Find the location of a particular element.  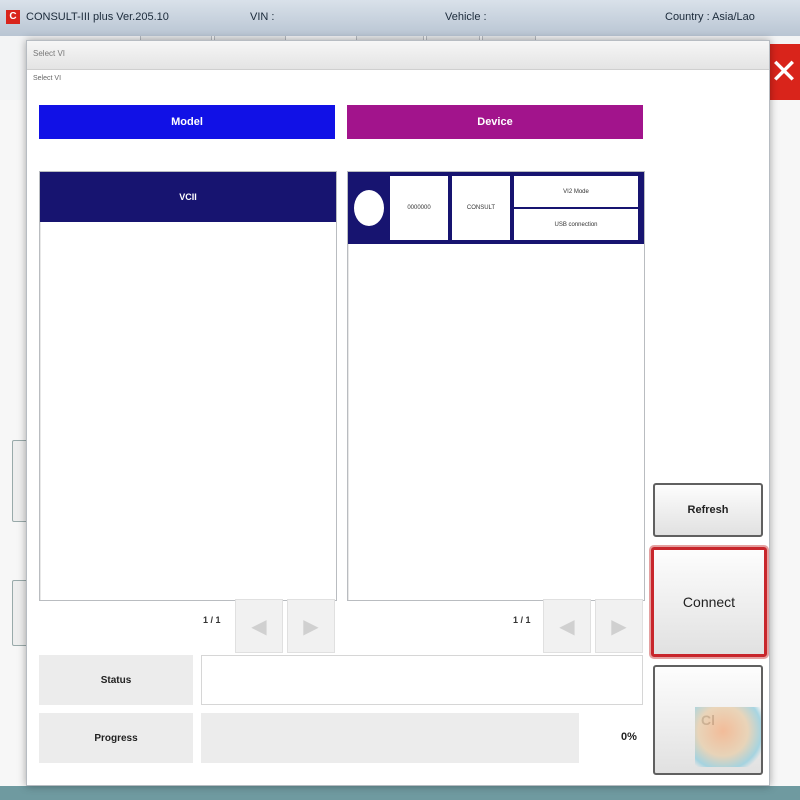

progress-percent: 0% is located at coordinates (629, 737).